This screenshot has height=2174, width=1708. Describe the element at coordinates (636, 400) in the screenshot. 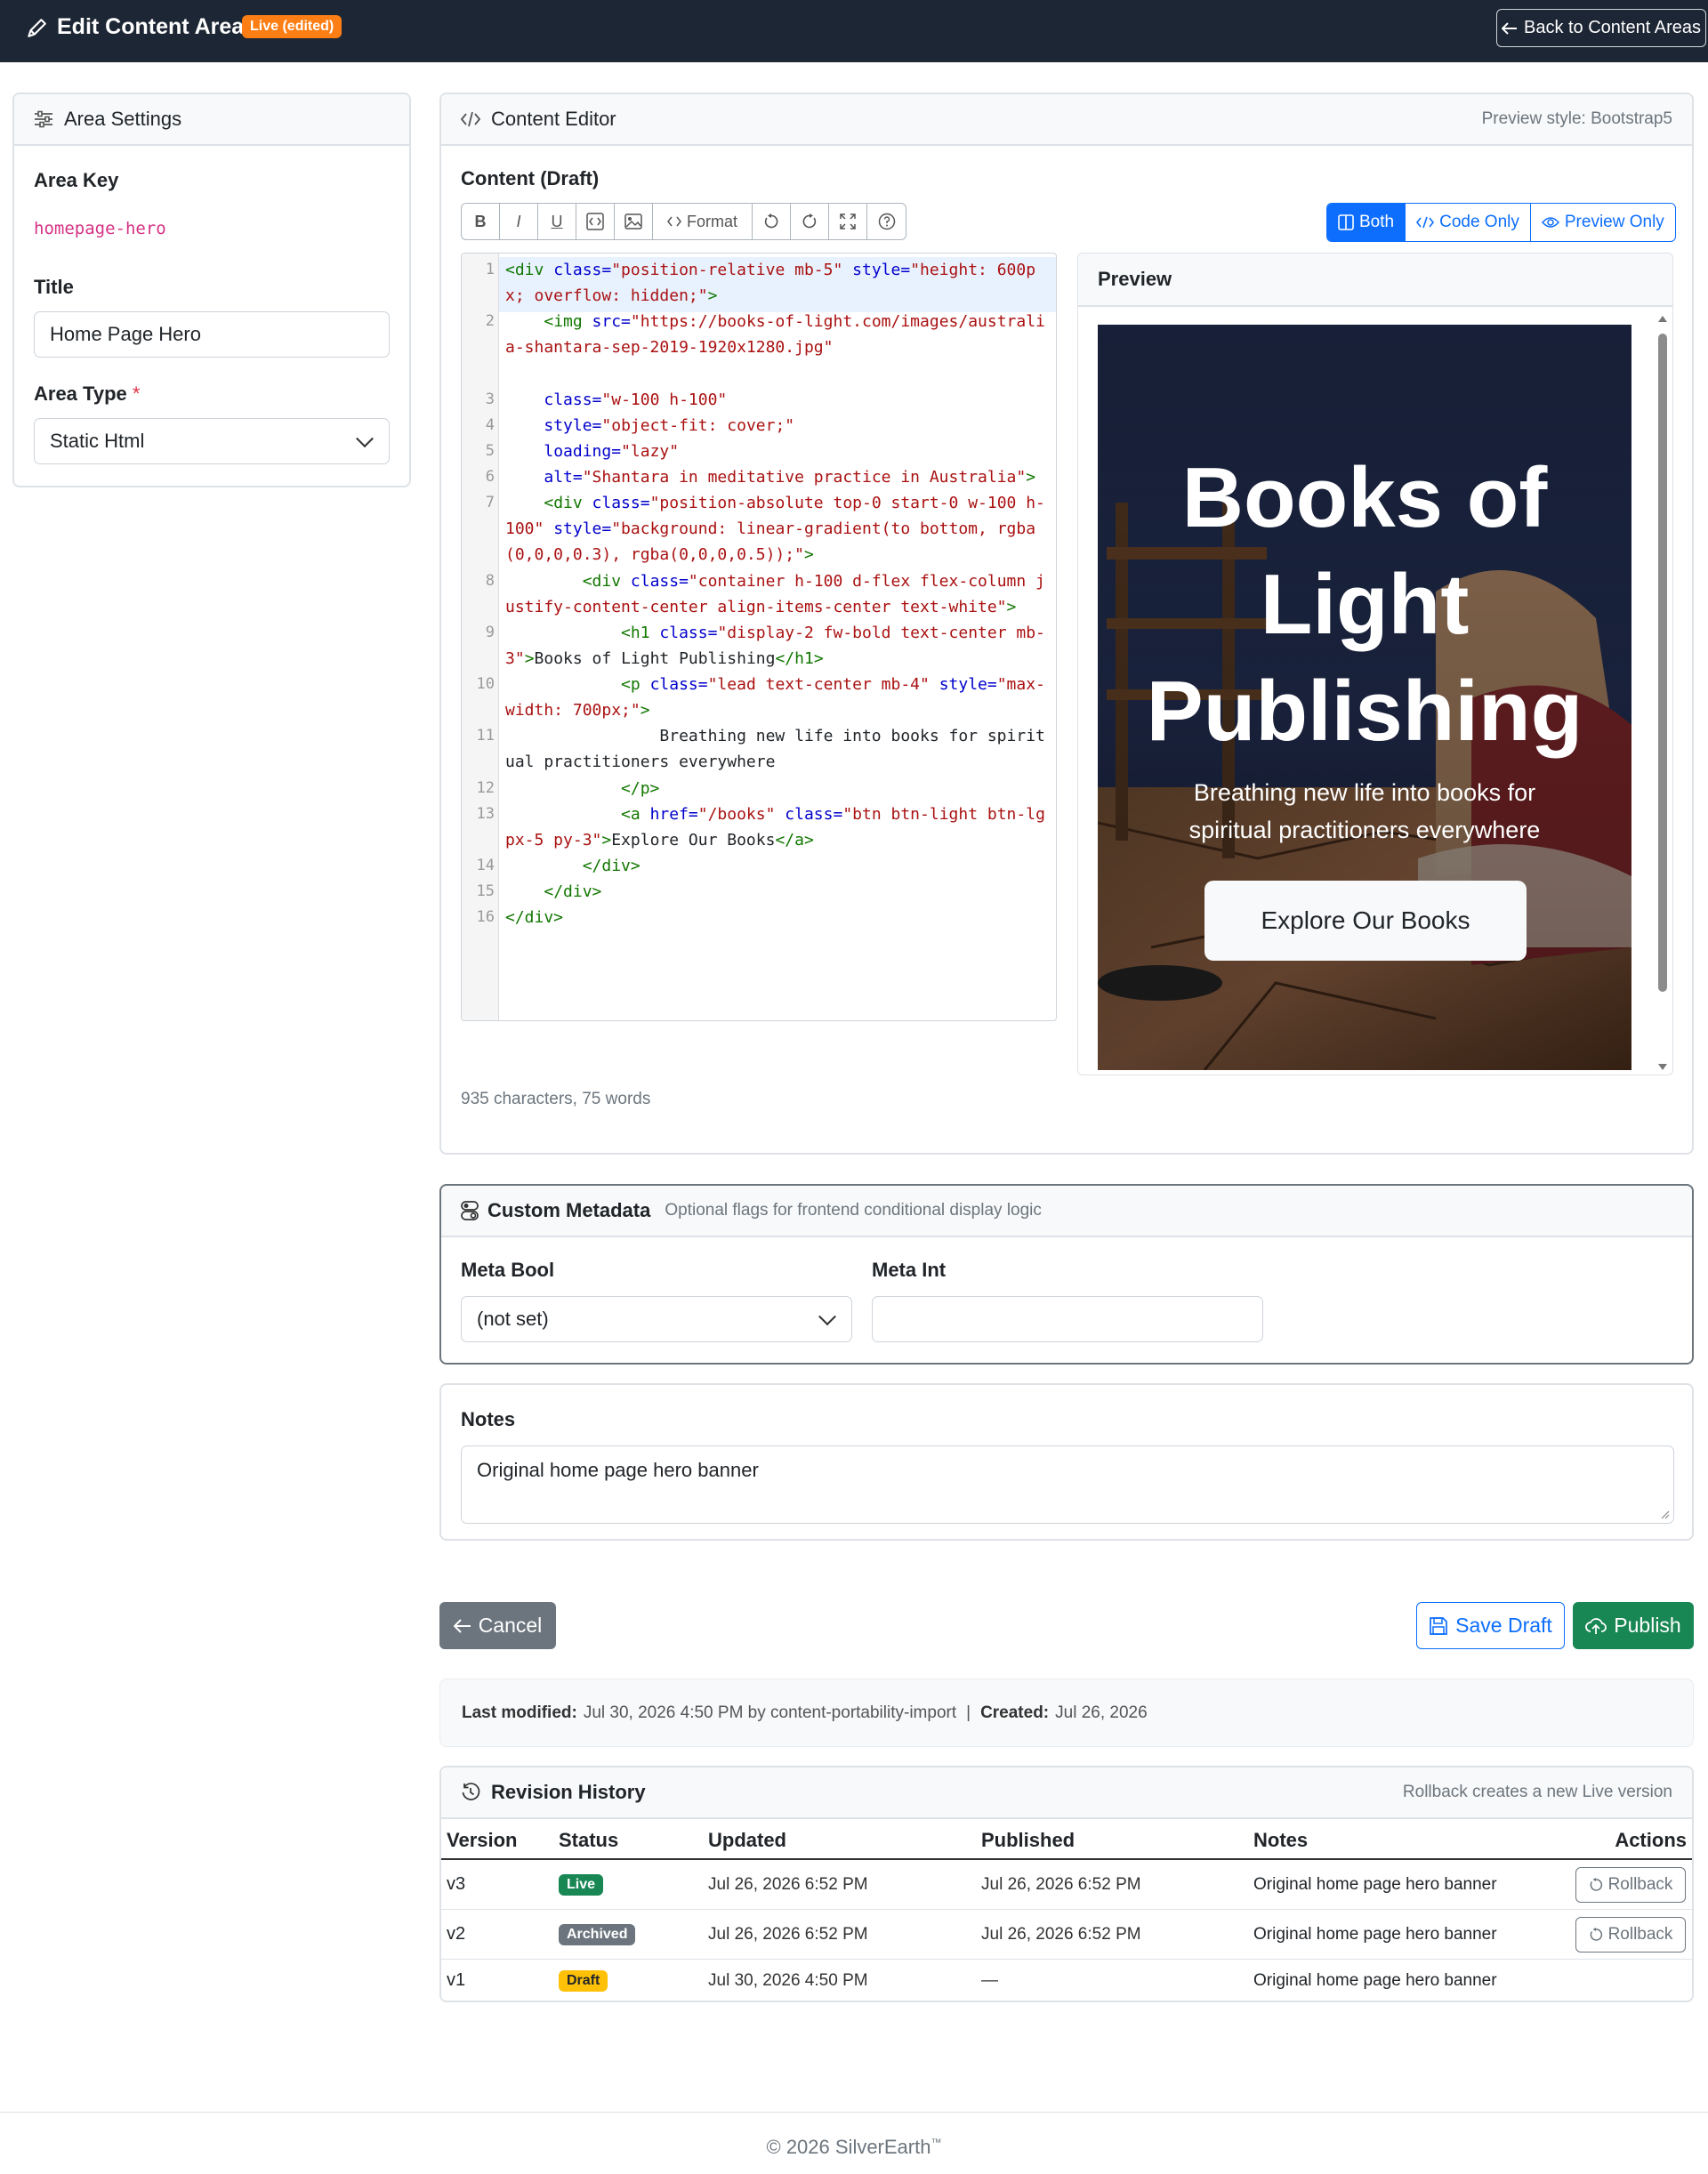

I see `code-line-3: class="w-100 h-100"` at that location.